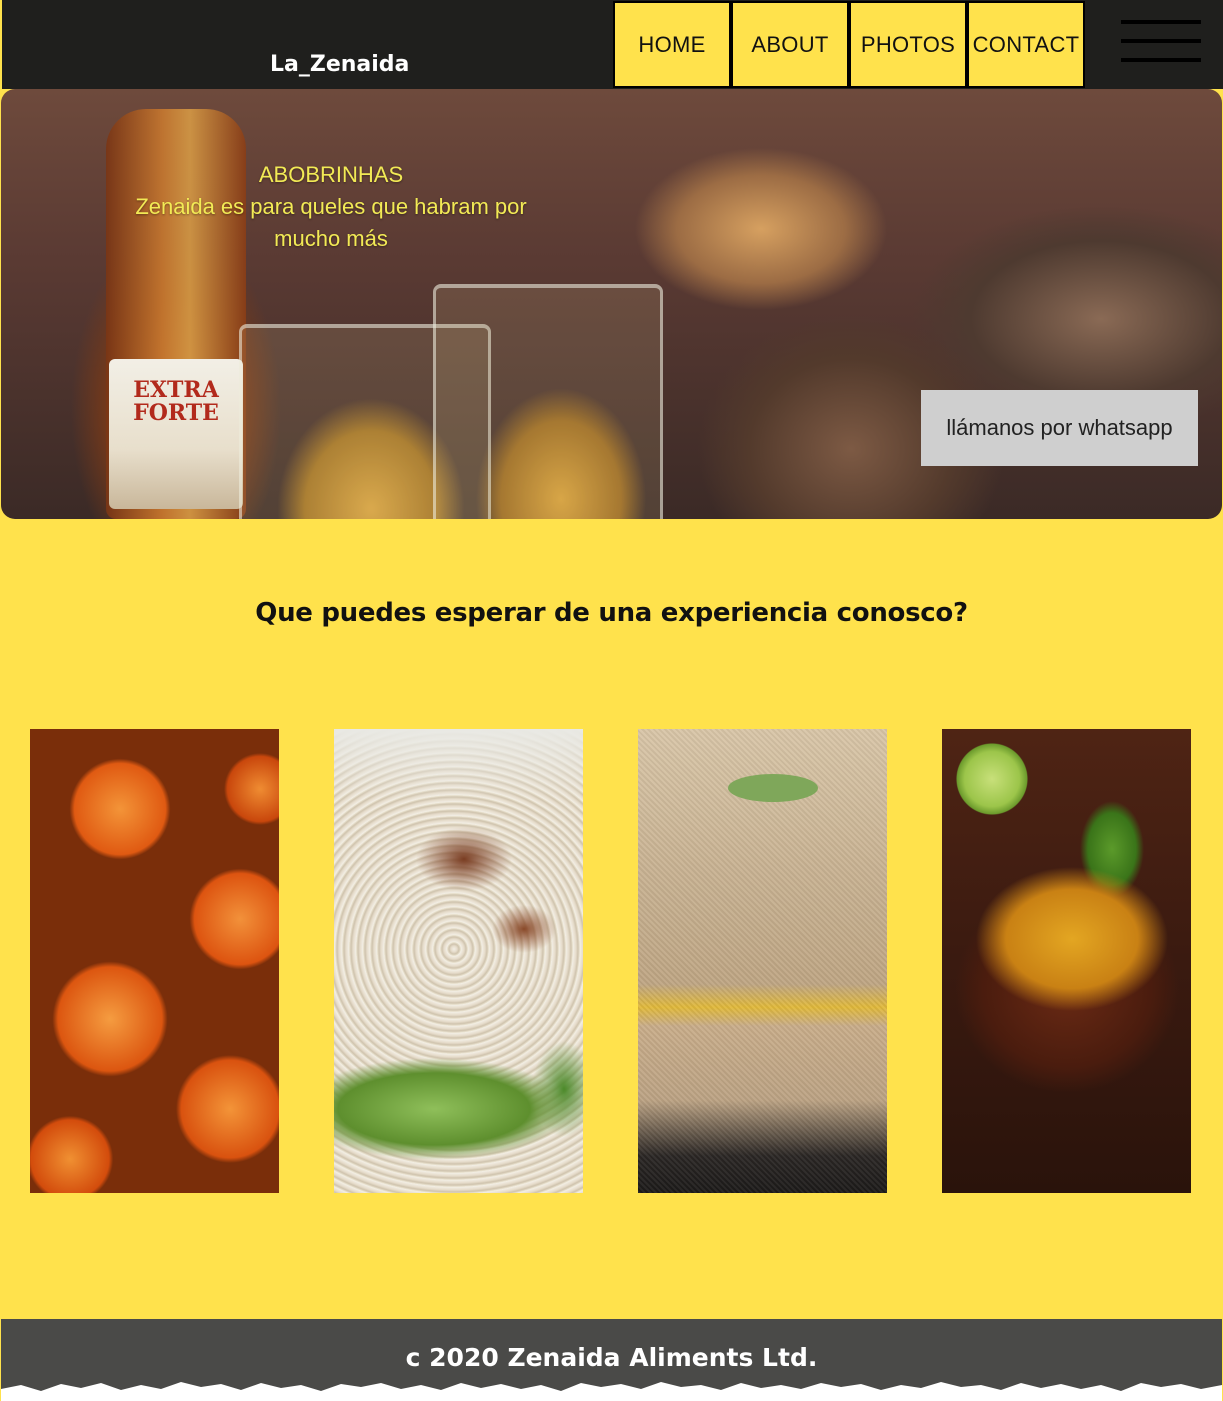 This screenshot has width=1223, height=1401. What do you see at coordinates (1026, 44) in the screenshot?
I see `nav-contact: CONTACT` at bounding box center [1026, 44].